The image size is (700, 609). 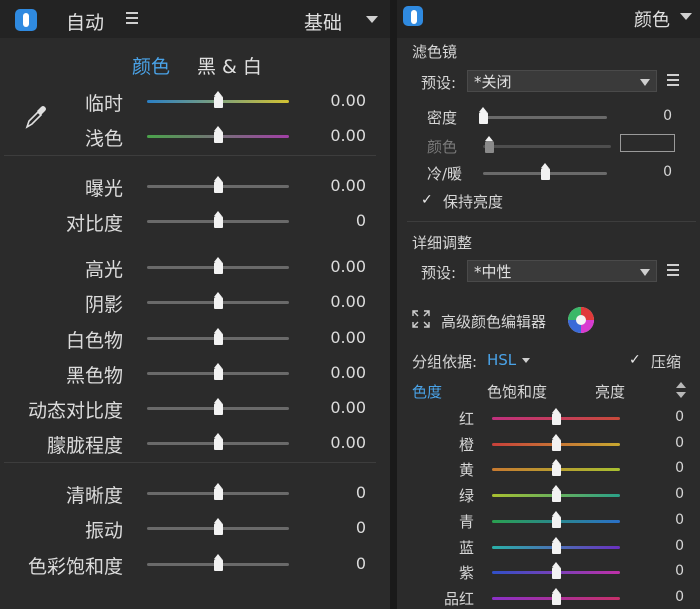 I want to click on tab-hue: 色度, so click(x=427, y=391).